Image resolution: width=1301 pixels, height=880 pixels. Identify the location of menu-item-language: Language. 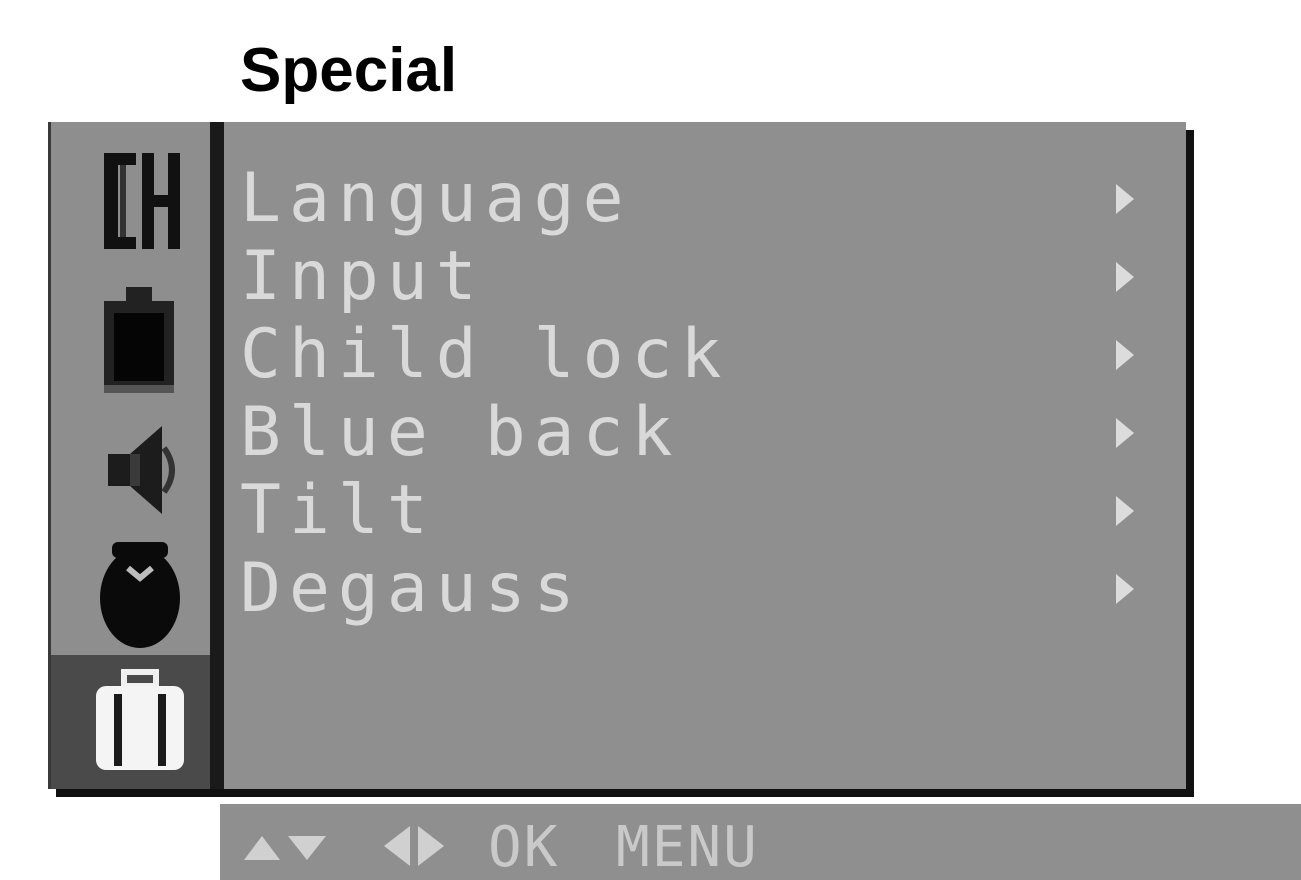
(700, 199).